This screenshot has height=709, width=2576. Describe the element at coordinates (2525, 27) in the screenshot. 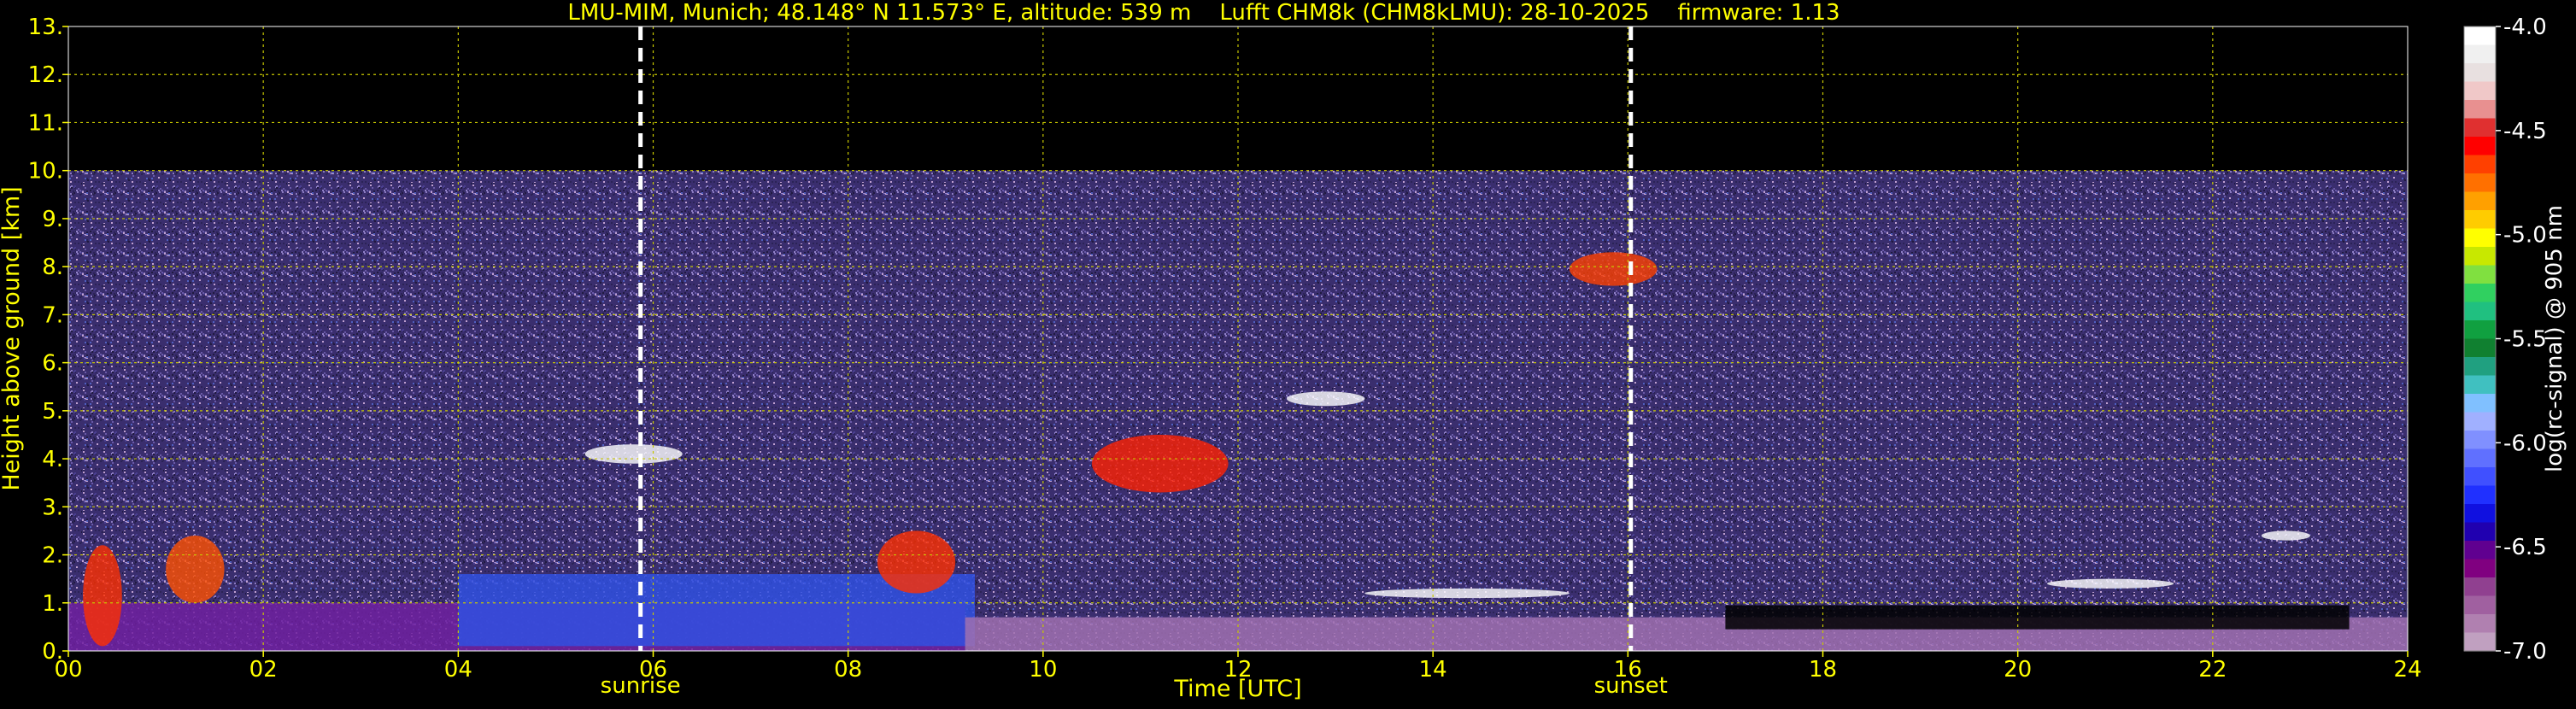

I see `colorbar-tick-label: -4.0` at that location.